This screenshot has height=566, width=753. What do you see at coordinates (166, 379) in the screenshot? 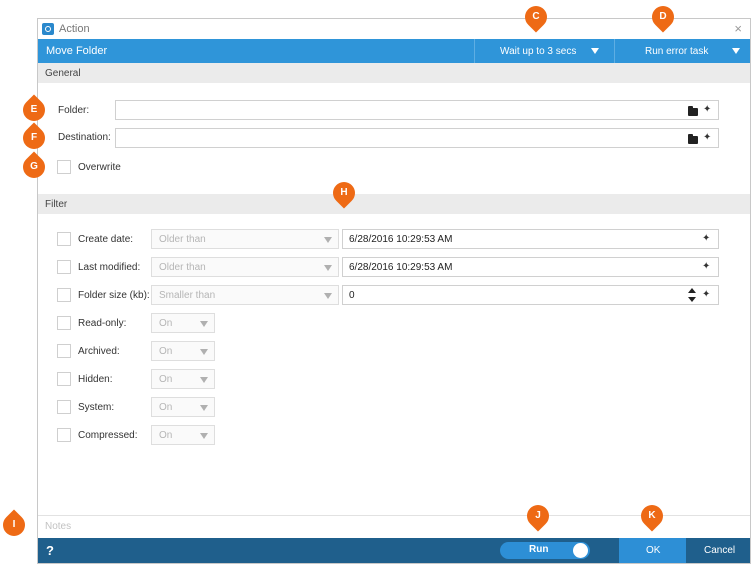
I see `hidden-value: On` at bounding box center [166, 379].